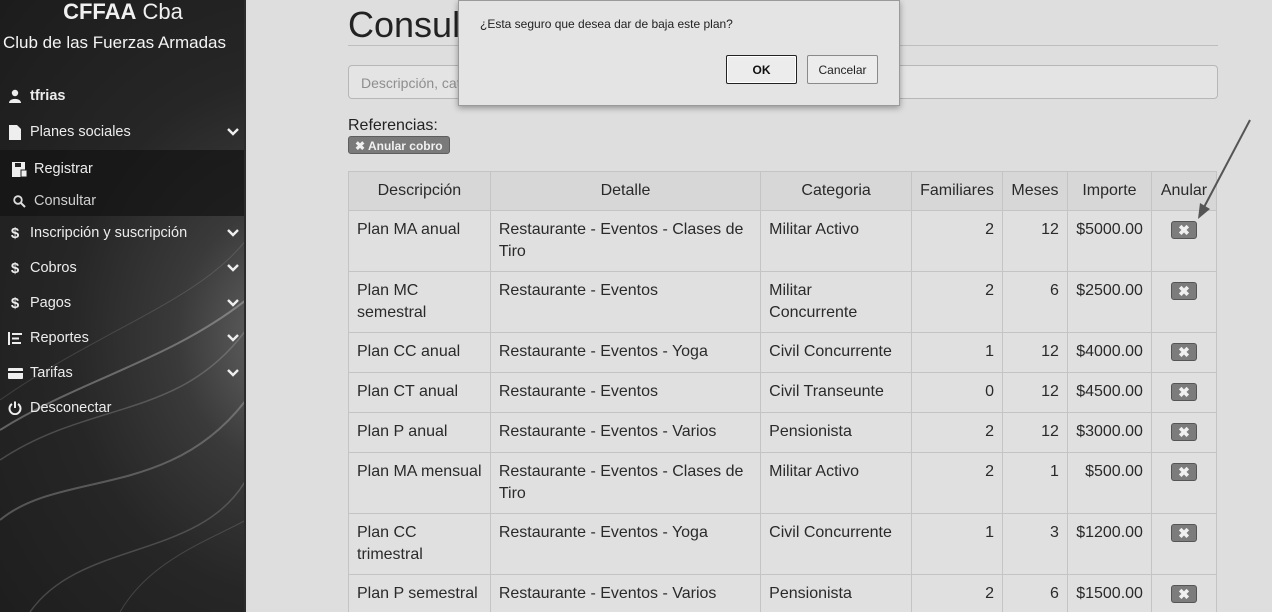 The height and width of the screenshot is (612, 1272). Describe the element at coordinates (1184, 191) in the screenshot. I see `column-header: Anular` at that location.